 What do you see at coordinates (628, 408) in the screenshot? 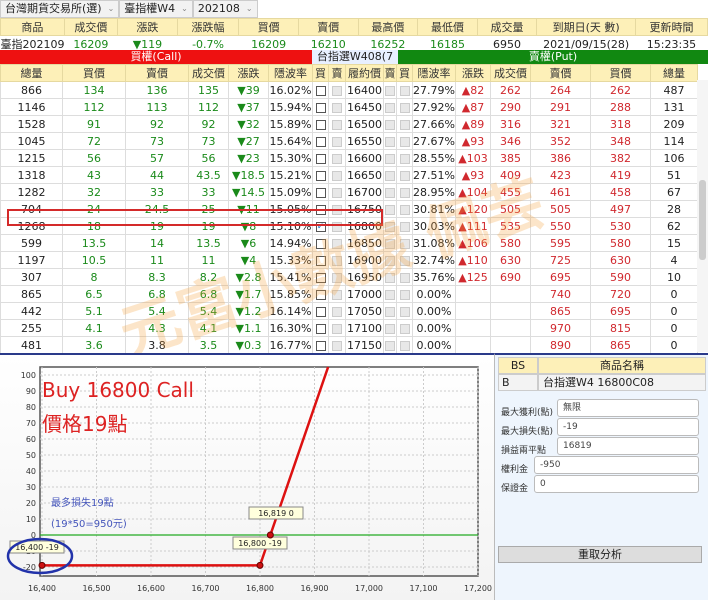
I see `max-profit-field: 無限` at bounding box center [628, 408].